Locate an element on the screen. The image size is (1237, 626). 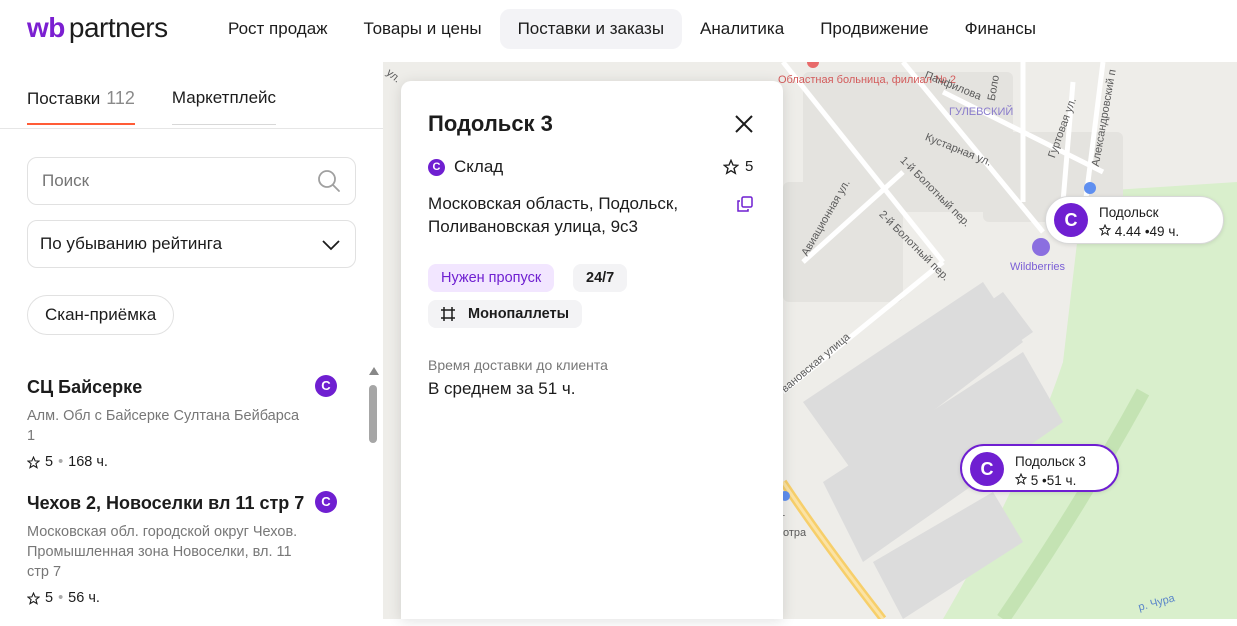
marker-rating: 5 is located at coordinates (1034, 480).